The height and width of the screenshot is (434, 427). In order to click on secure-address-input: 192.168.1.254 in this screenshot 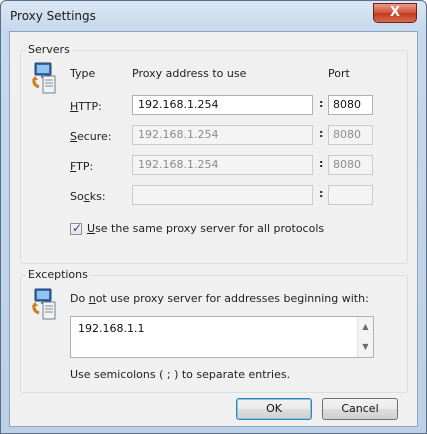, I will do `click(222, 135)`.